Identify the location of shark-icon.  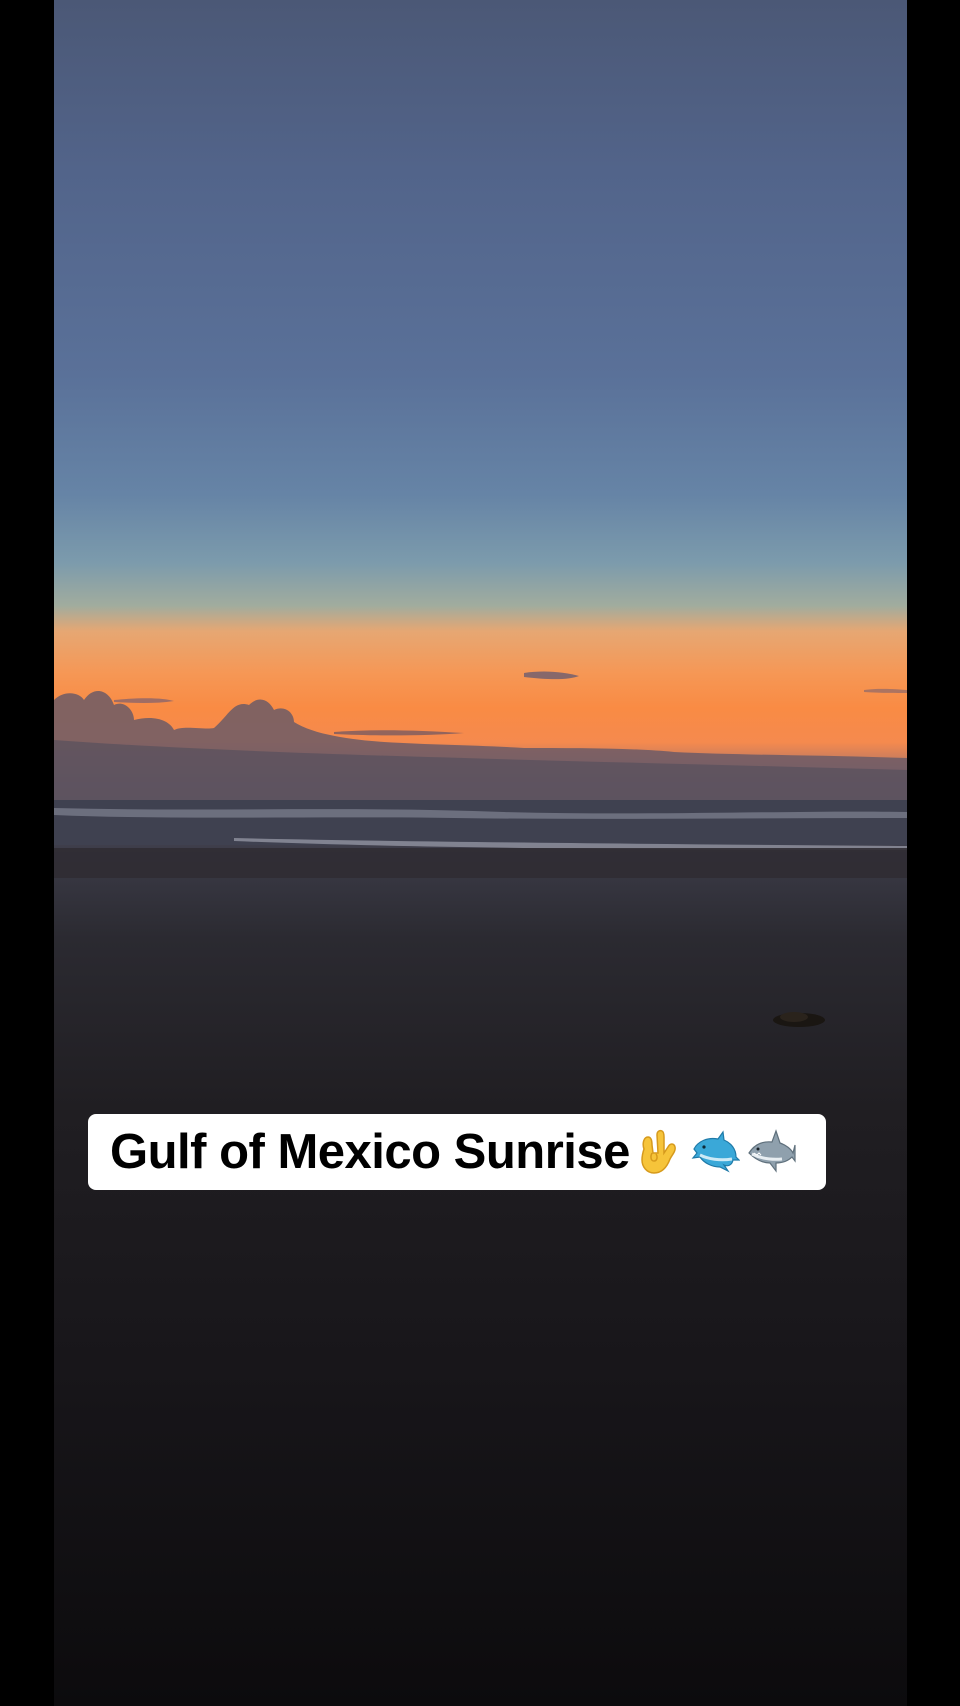
(772, 1151).